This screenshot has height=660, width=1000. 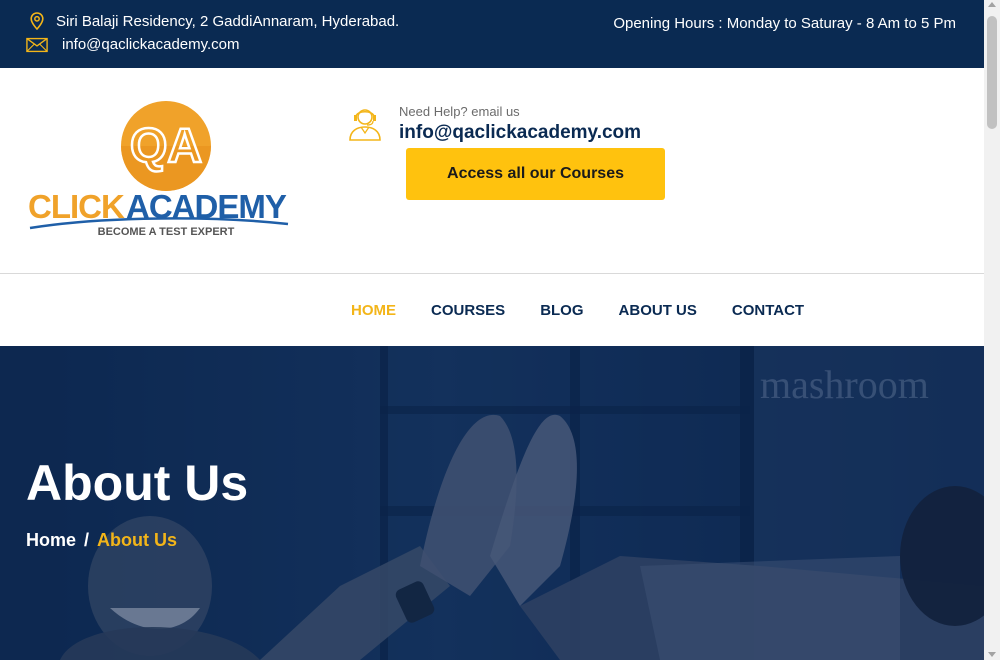 I want to click on scroll-up-arrow-icon, so click(x=992, y=4).